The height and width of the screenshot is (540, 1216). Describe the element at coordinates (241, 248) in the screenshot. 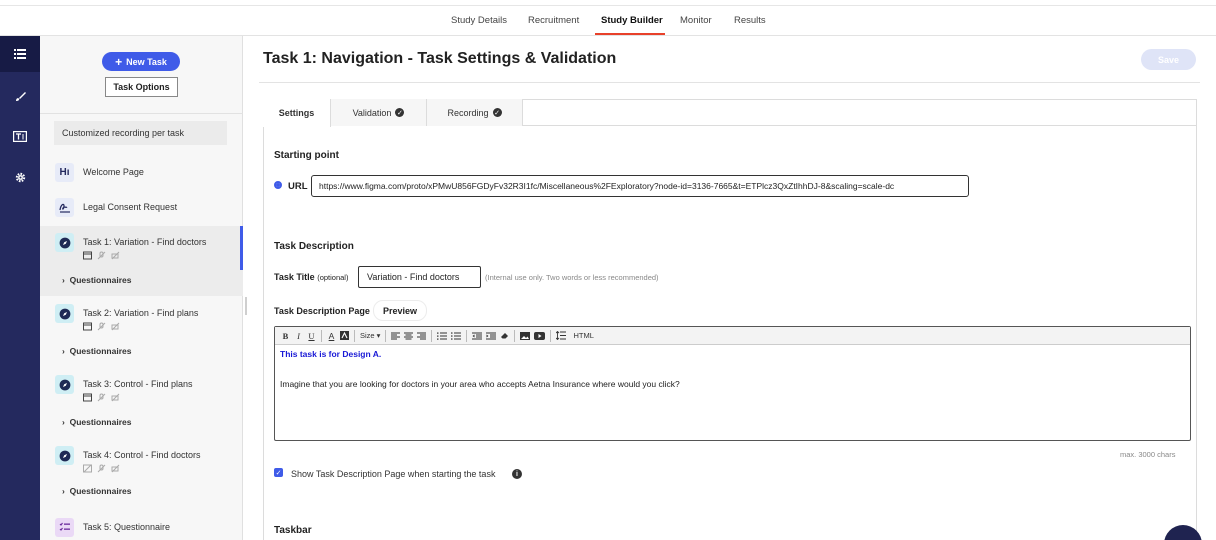

I see `selected-item-indicator` at that location.